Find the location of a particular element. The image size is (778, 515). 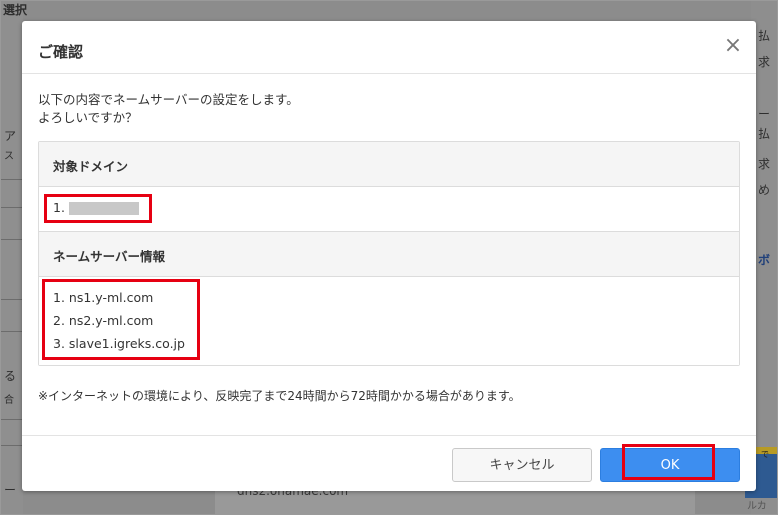

confirm-message: 以下の内容でネームサーバーの設定をします。 よろしいですか？ is located at coordinates (168, 109).